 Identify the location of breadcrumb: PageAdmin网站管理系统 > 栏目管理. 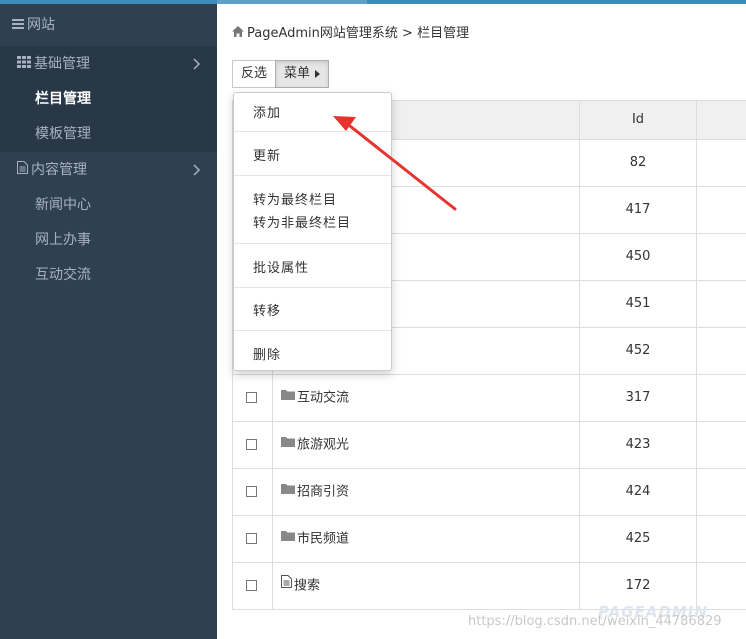
(350, 31).